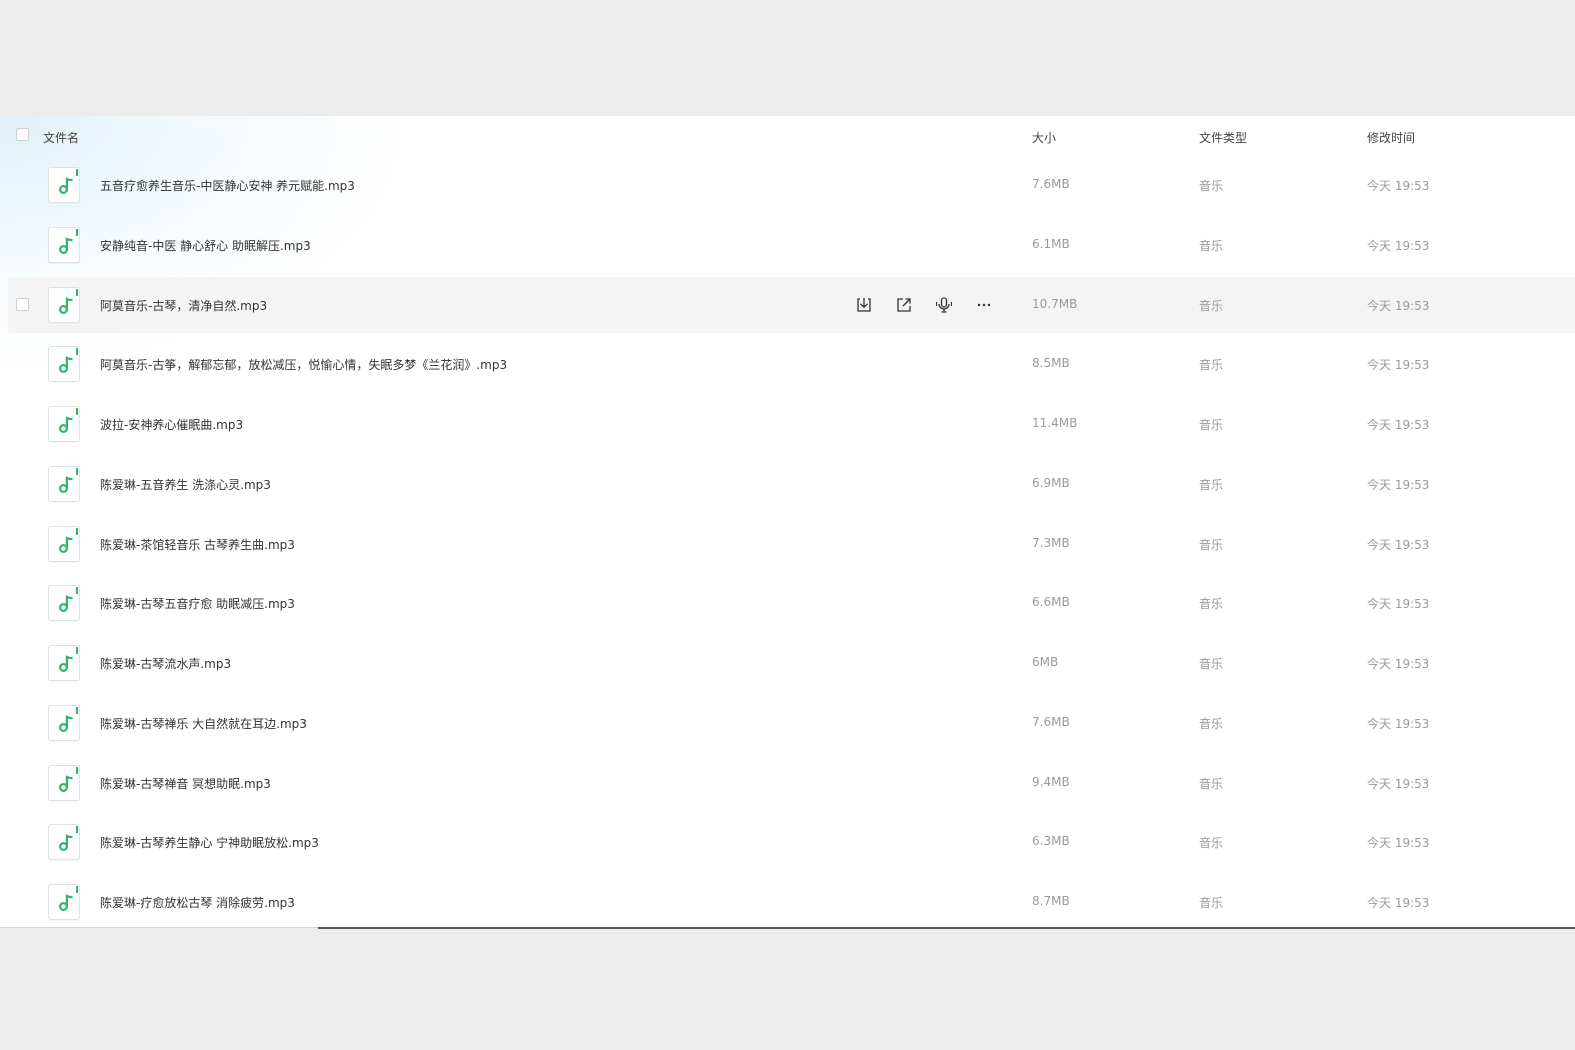  Describe the element at coordinates (185, 783) in the screenshot. I see `file-name: 陈爱琳-古琴禅音 冥想助眠.mp3` at that location.